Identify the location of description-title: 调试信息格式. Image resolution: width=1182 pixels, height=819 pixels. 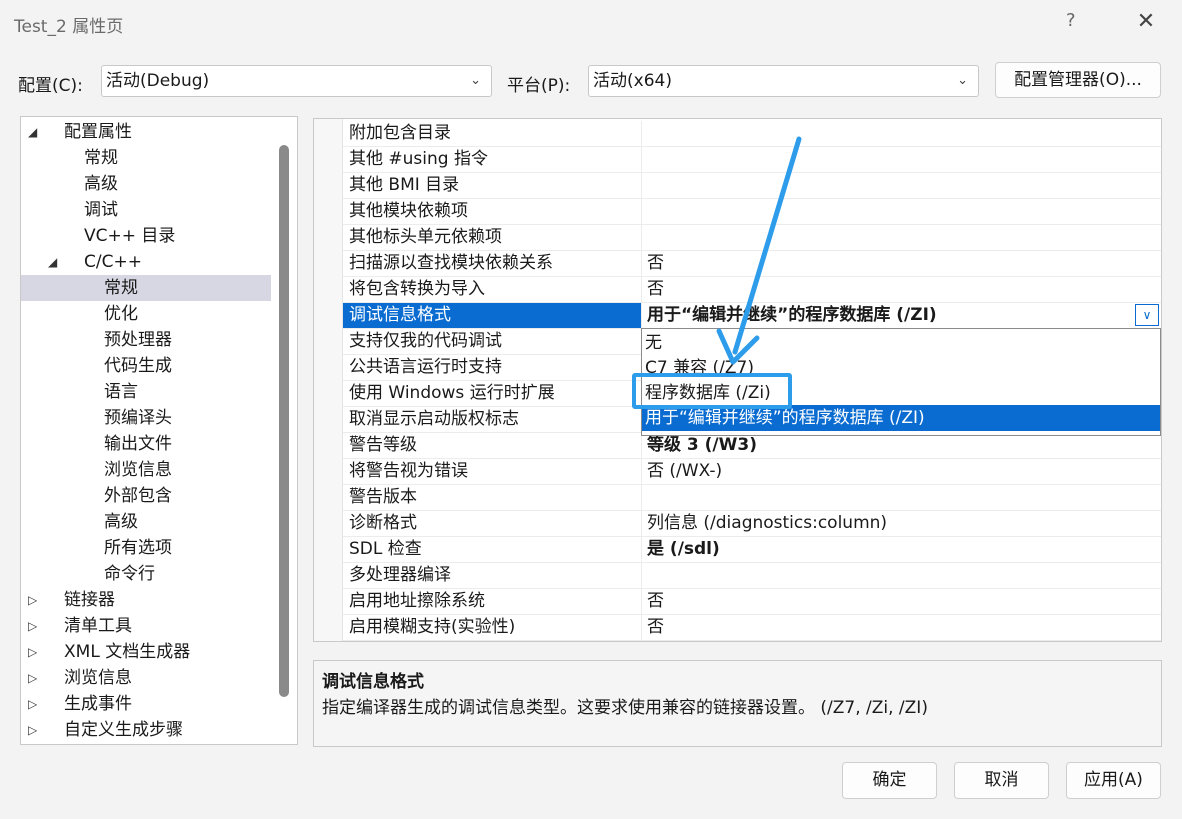
(373, 682).